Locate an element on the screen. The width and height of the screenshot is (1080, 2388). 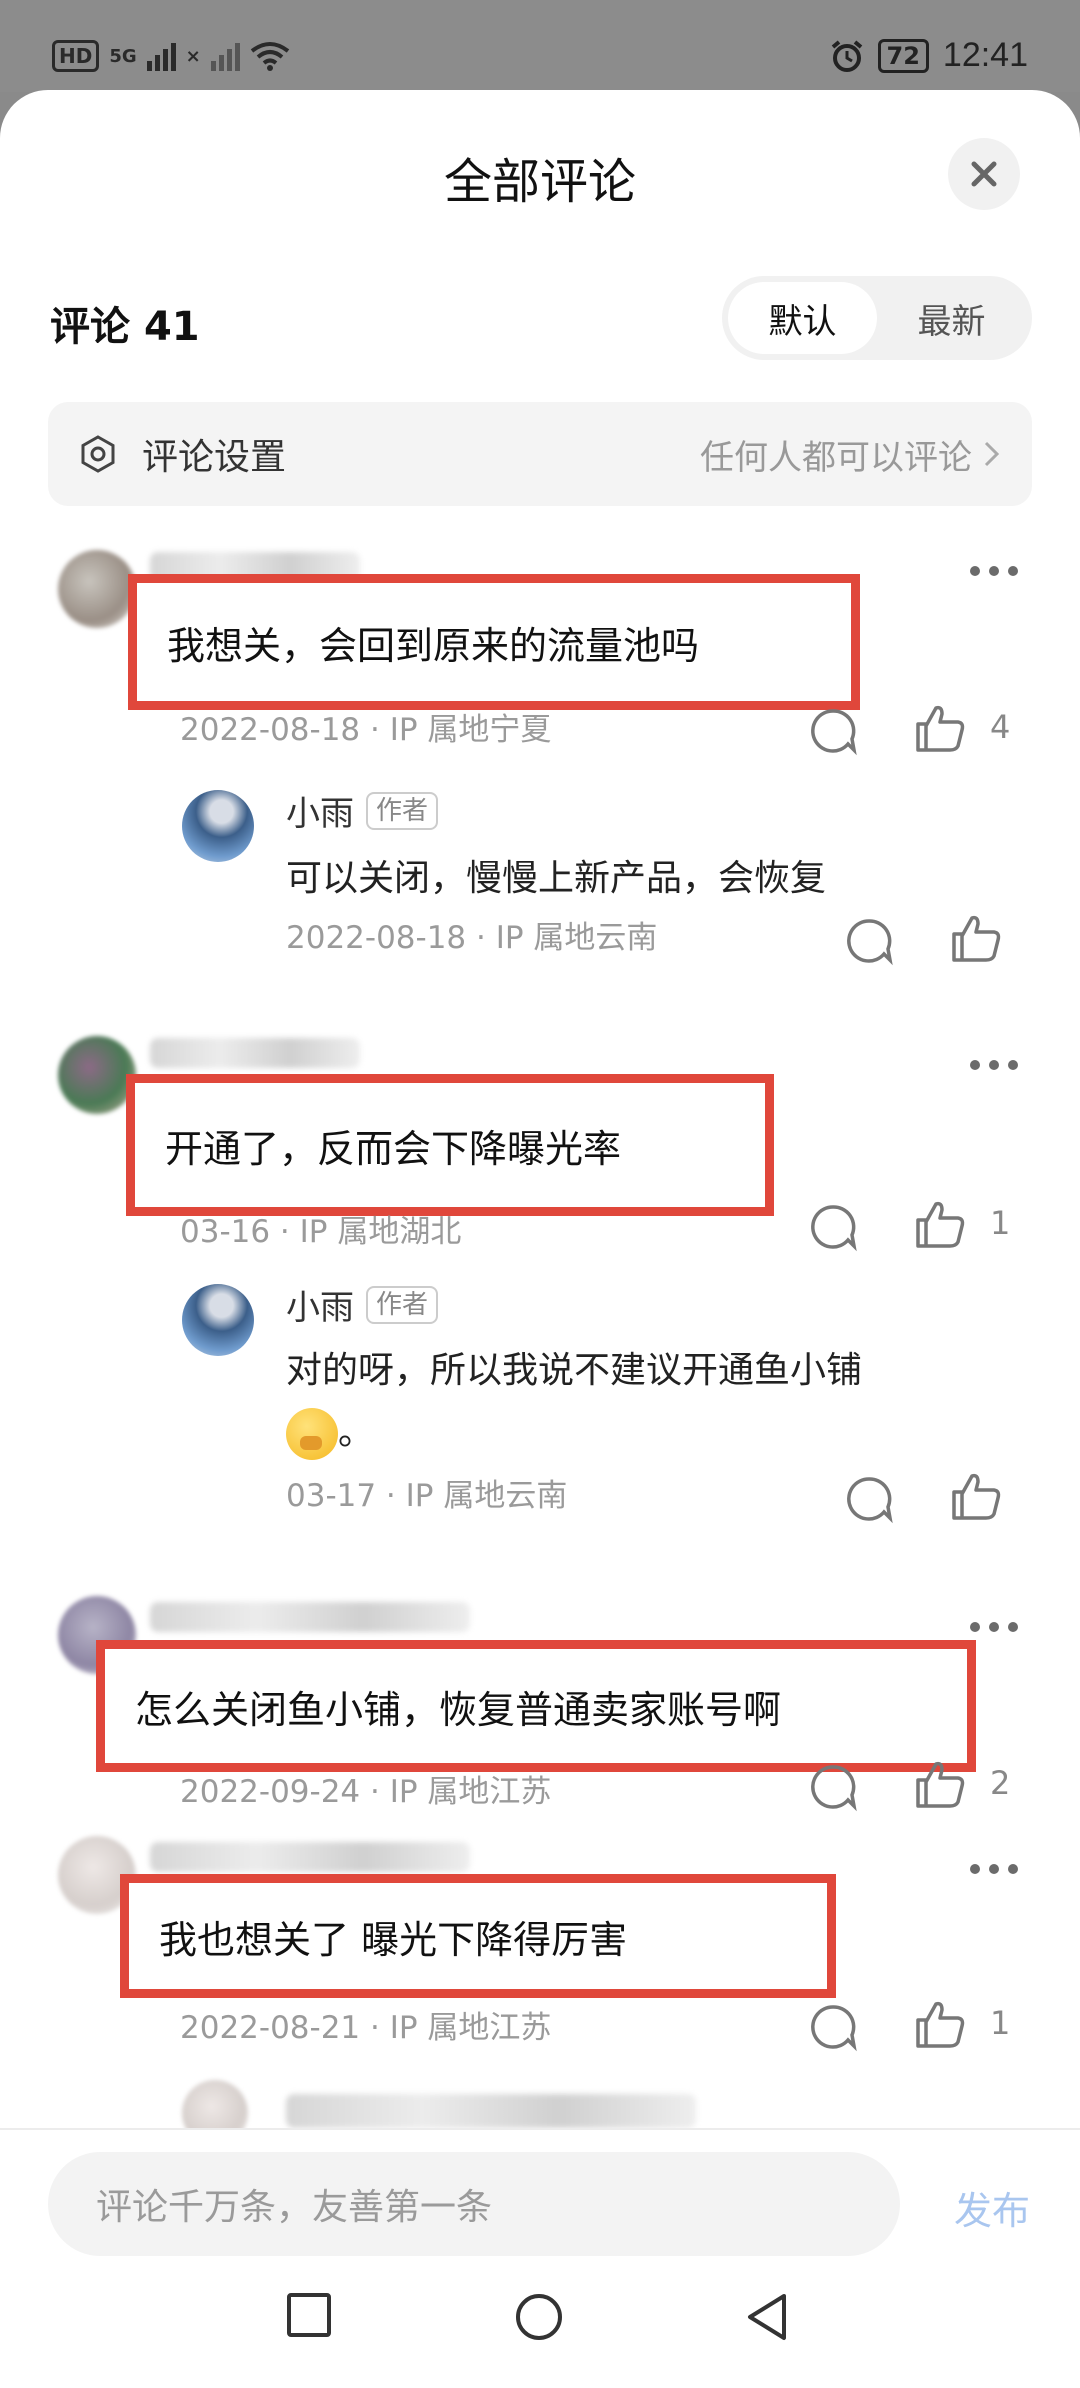
comment-meta: 2022-08-18 · IP 属地宁夏 is located at coordinates (366, 730).